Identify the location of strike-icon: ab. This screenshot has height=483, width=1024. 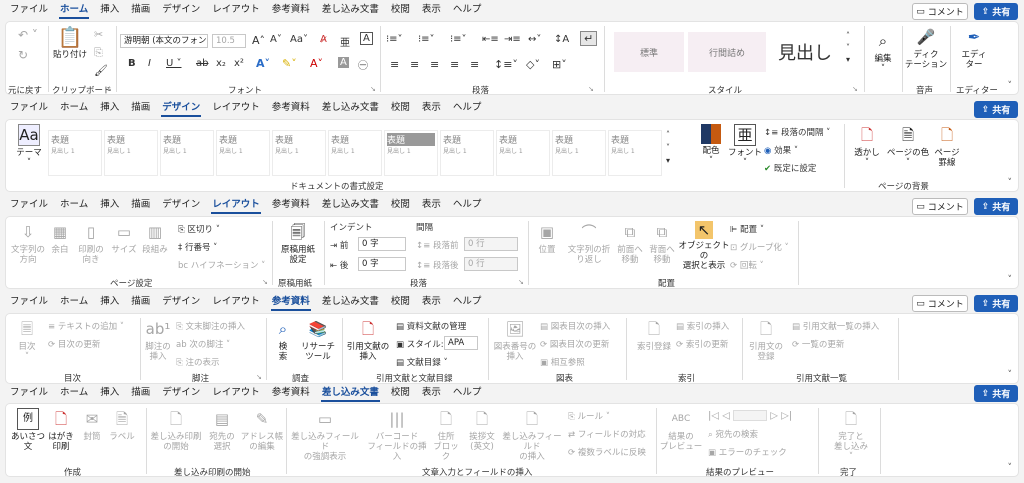
(202, 63).